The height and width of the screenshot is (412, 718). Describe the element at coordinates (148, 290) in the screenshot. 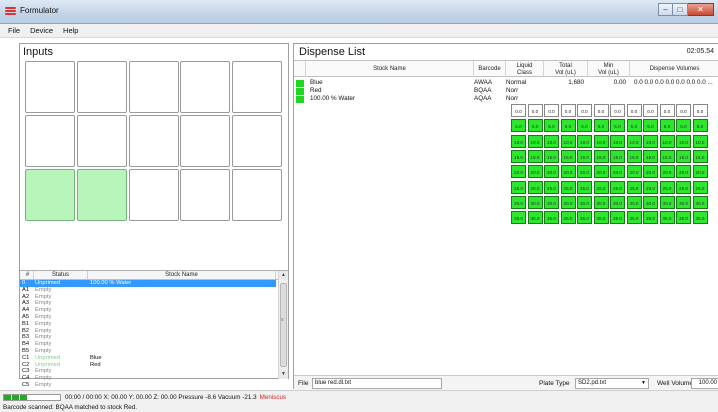

I see `input-list-item: A1 Empty` at that location.